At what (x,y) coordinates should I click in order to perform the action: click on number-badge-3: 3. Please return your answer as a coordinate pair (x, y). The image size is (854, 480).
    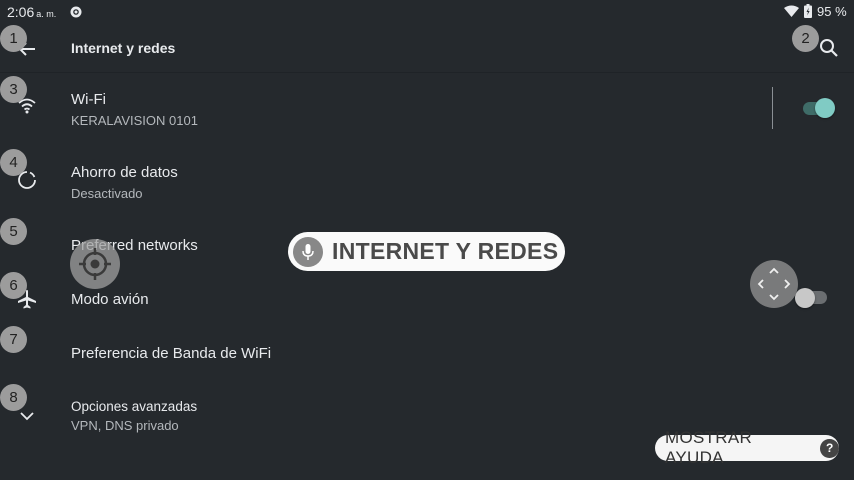
    Looking at the image, I should click on (13, 89).